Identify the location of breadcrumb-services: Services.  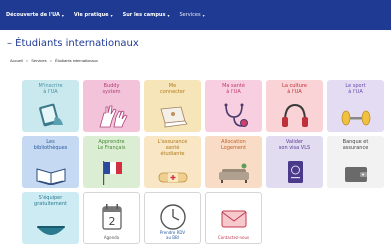
(38, 60).